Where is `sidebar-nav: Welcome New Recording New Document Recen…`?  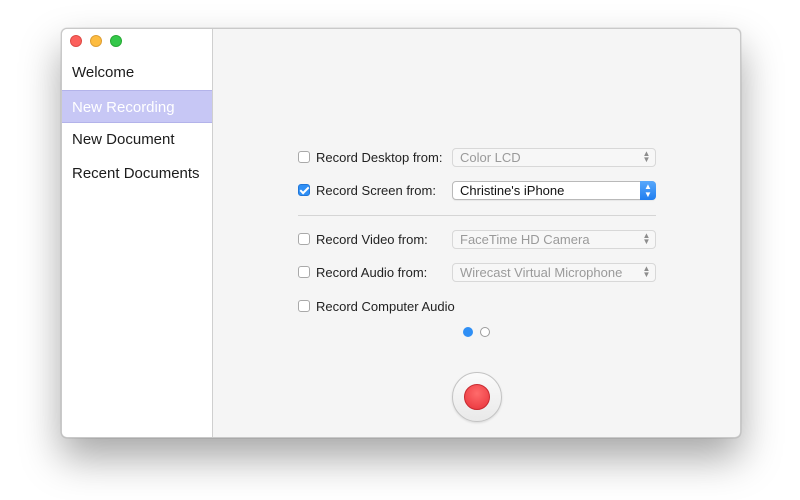 sidebar-nav: Welcome New Recording New Document Recen… is located at coordinates (137, 123).